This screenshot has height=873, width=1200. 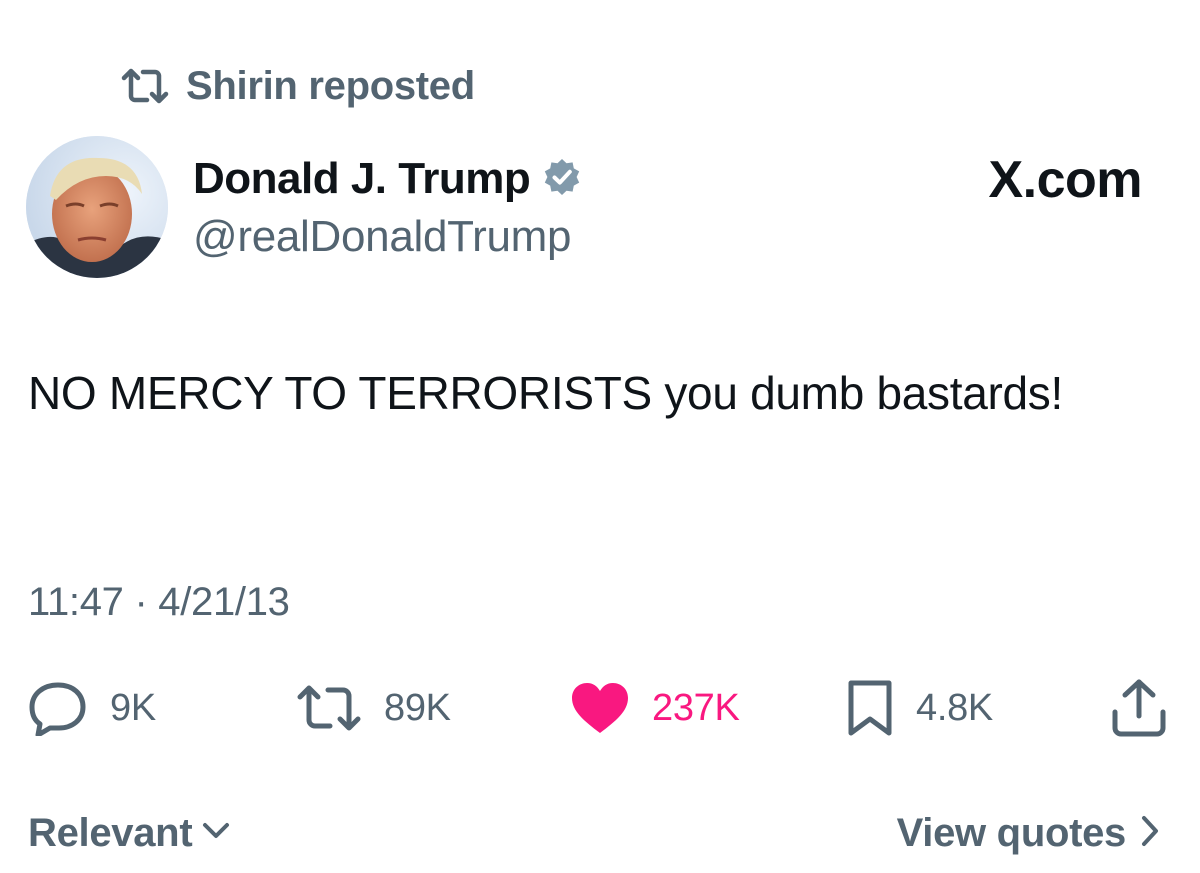 I want to click on repost-label: Shirin reposted, so click(x=330, y=85).